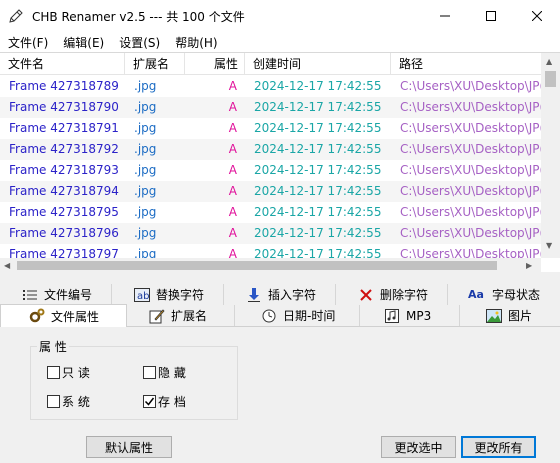 The height and width of the screenshot is (463, 560). I want to click on readonly-checkbox: 只 读, so click(68, 372).